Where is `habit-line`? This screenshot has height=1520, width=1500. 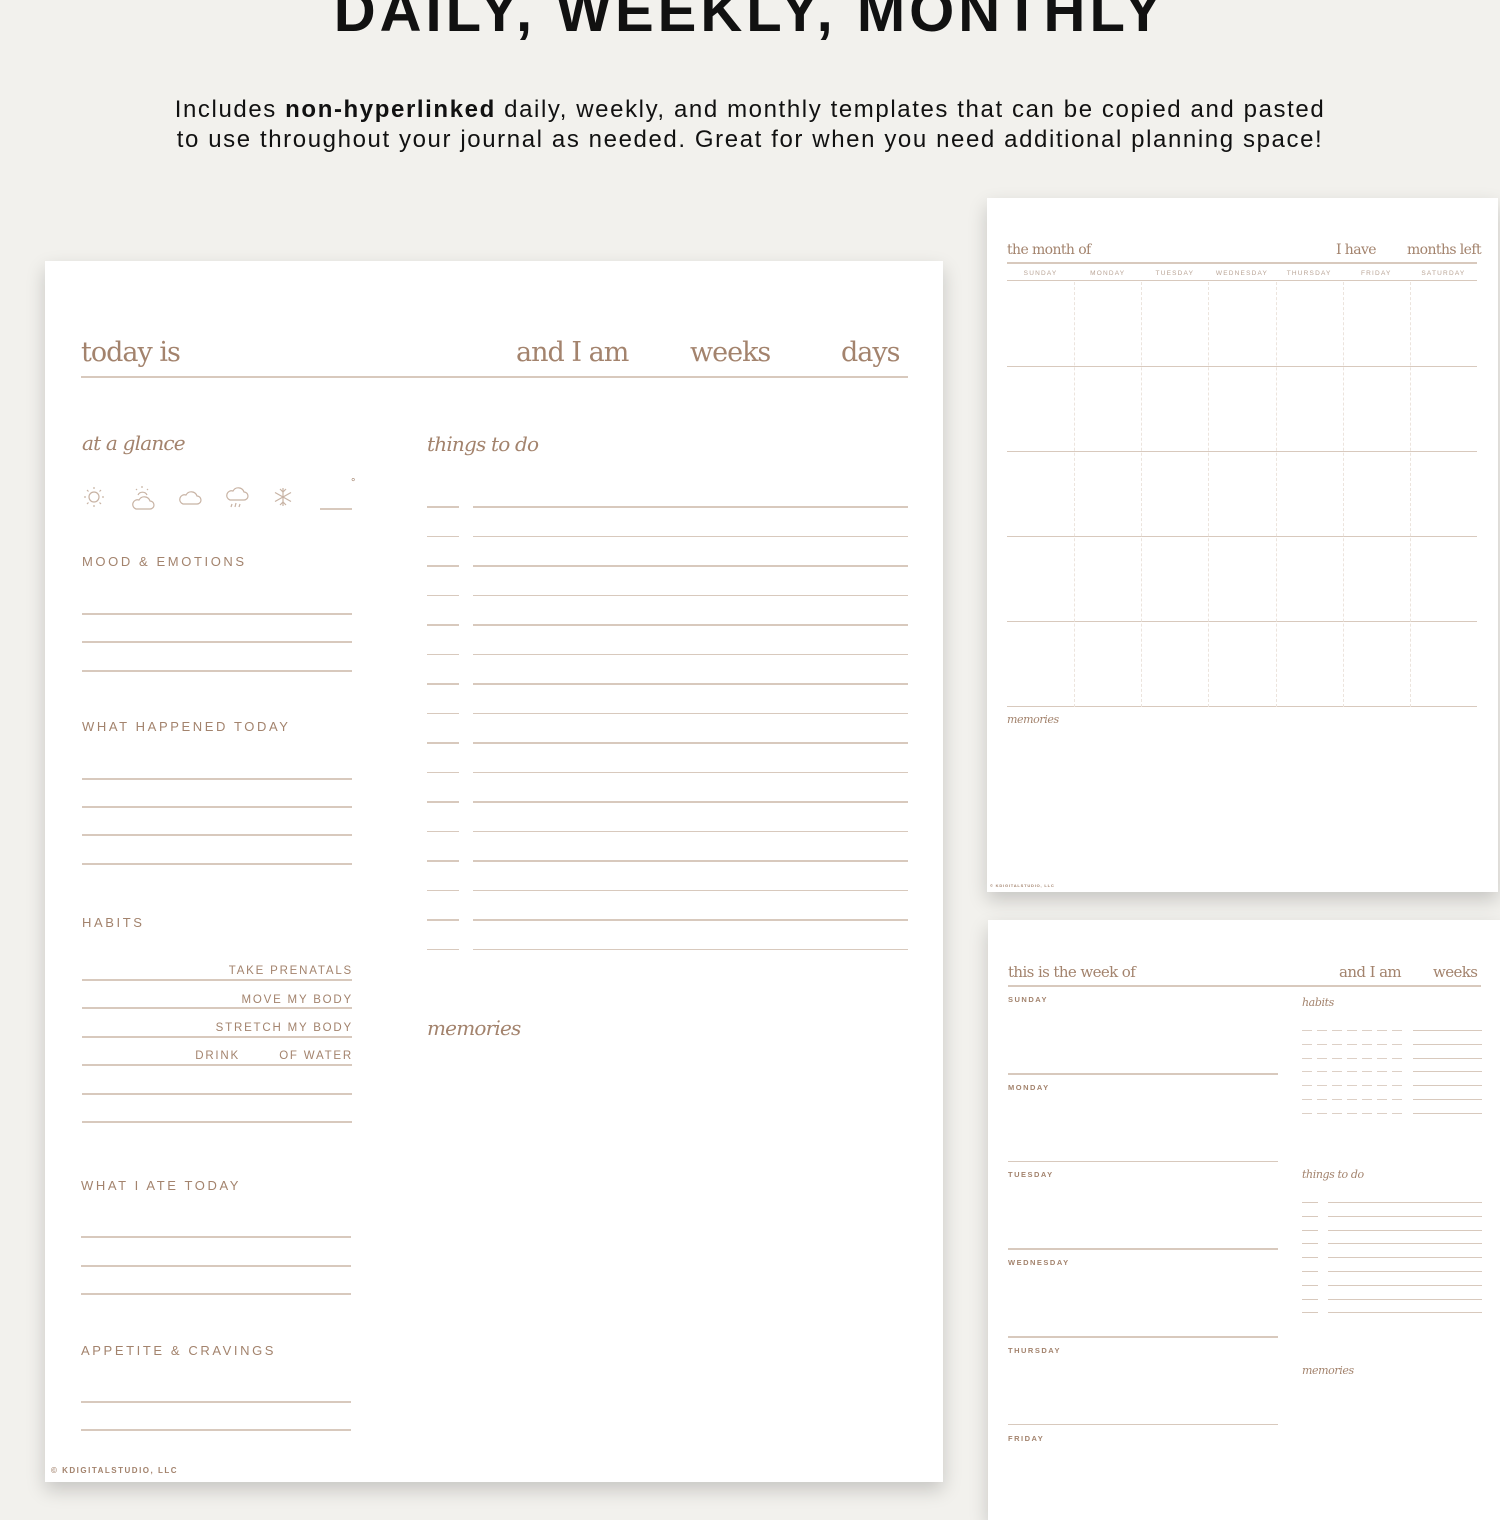 habit-line is located at coordinates (217, 1008).